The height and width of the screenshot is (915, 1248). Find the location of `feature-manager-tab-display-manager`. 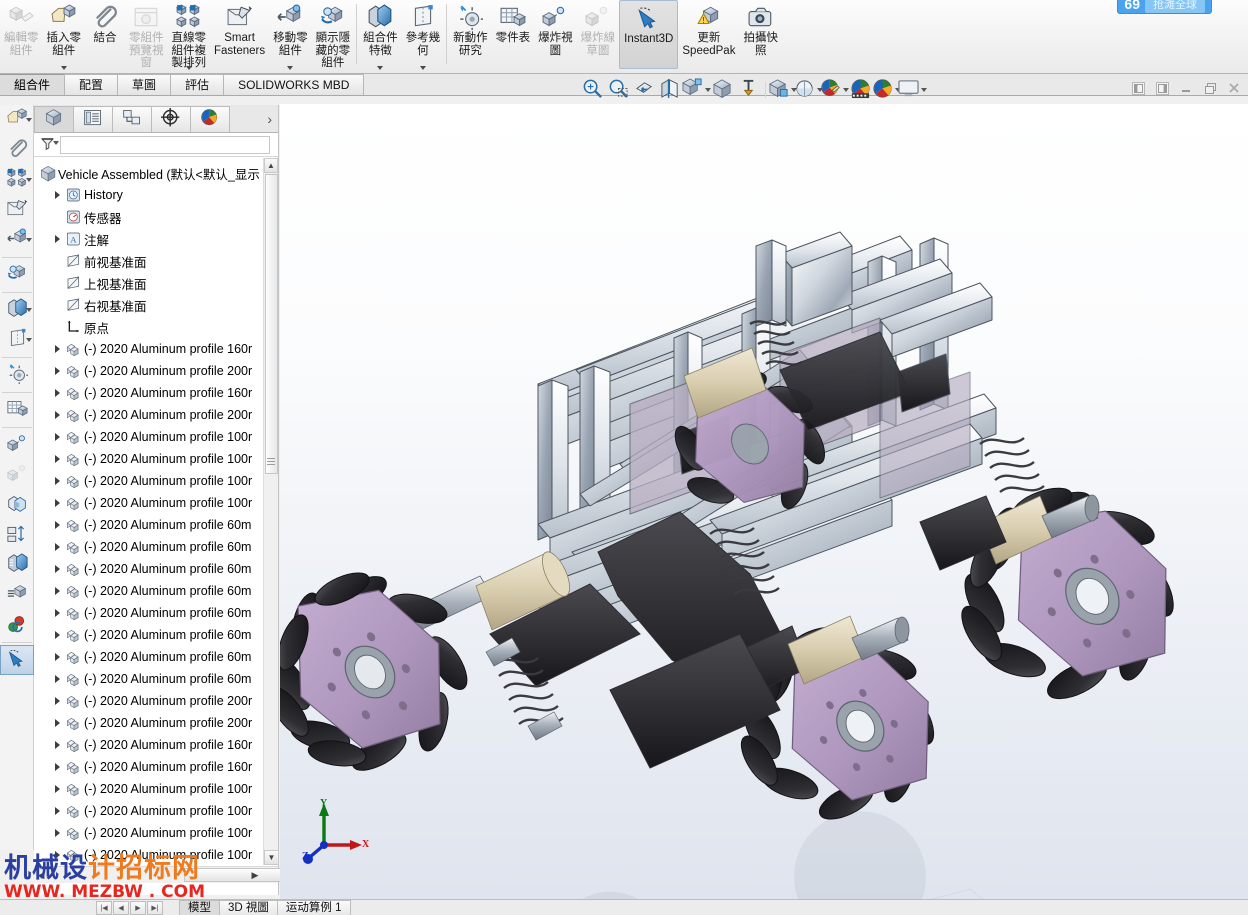

feature-manager-tab-display-manager is located at coordinates (210, 119).